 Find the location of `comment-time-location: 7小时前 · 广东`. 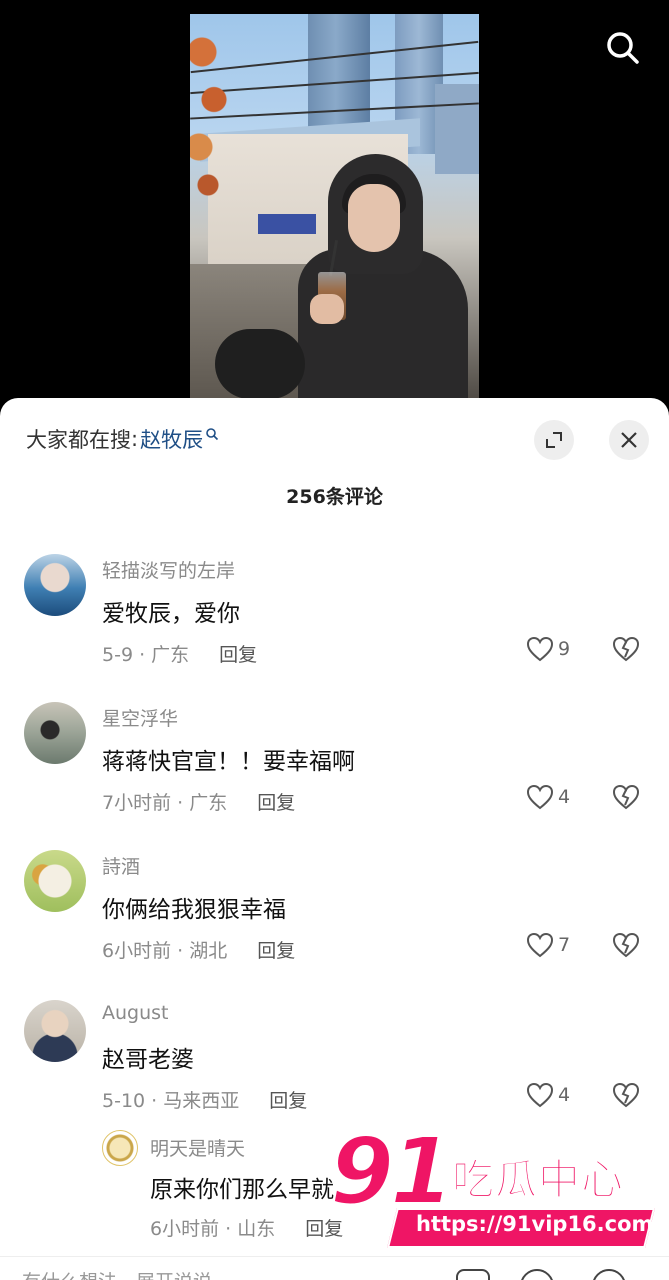

comment-time-location: 7小时前 · 广东 is located at coordinates (165, 803).